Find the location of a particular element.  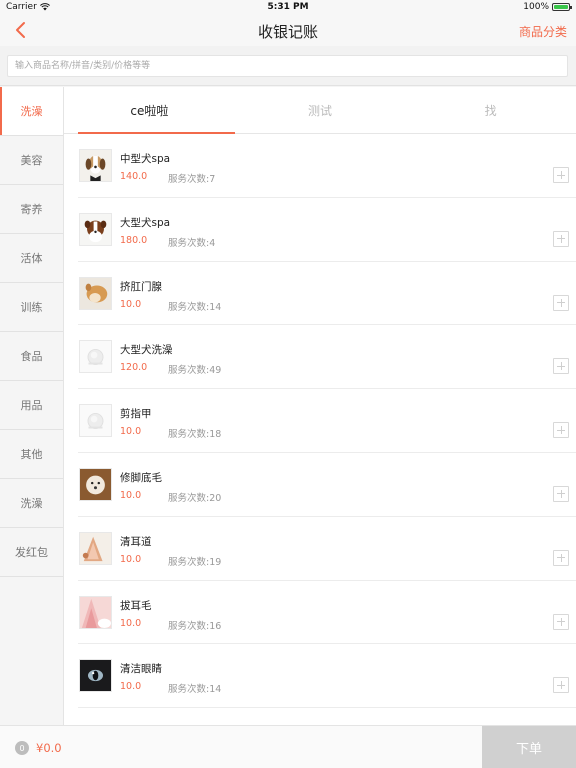

product-name: 剪指甲 is located at coordinates (136, 414).